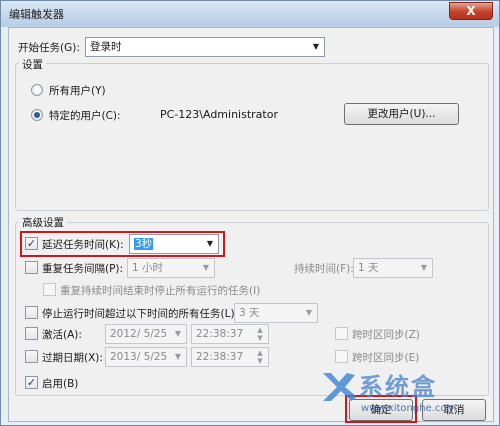 The image size is (500, 426). What do you see at coordinates (341, 333) in the screenshot?
I see `activate-sync-checkbox` at bounding box center [341, 333].